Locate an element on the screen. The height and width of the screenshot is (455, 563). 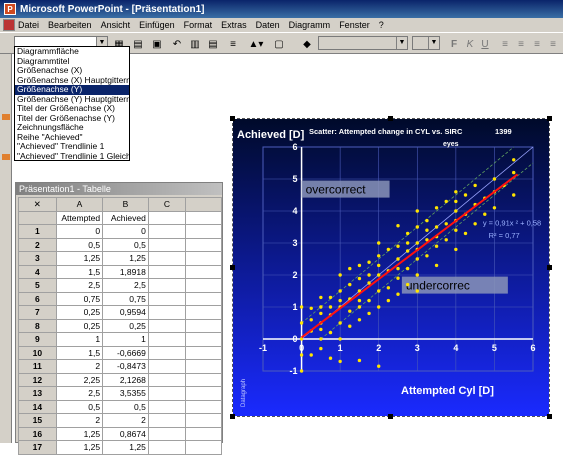
row-header: 8 is located at coordinates (37, 325).